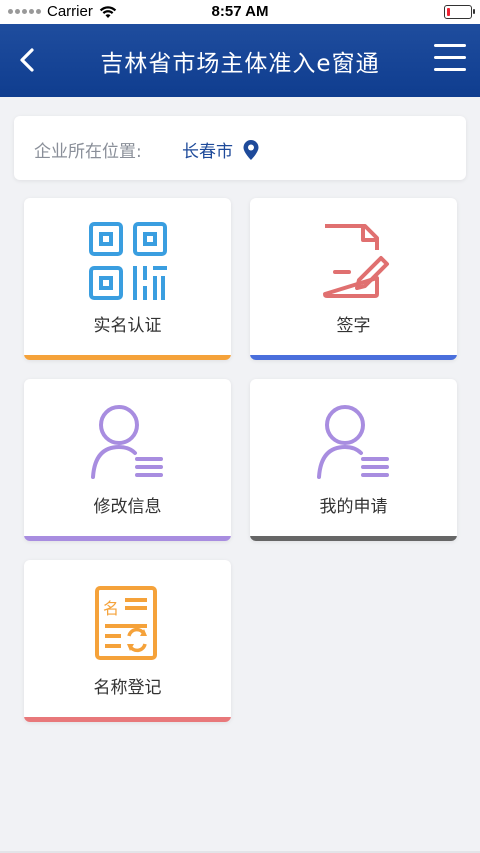 Image resolution: width=480 pixels, height=853 pixels. Describe the element at coordinates (88, 152) in the screenshot. I see `location-label: 企业所在位置:` at that location.